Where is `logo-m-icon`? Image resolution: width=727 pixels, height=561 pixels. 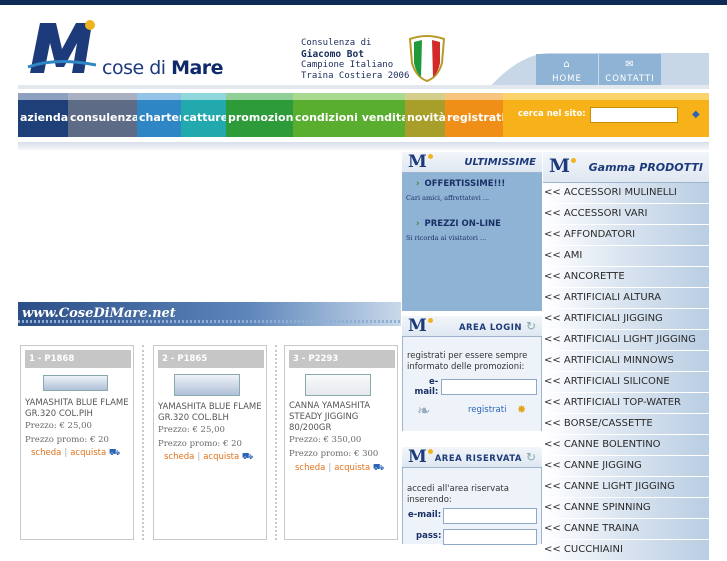 logo-m-icon is located at coordinates (61, 47).